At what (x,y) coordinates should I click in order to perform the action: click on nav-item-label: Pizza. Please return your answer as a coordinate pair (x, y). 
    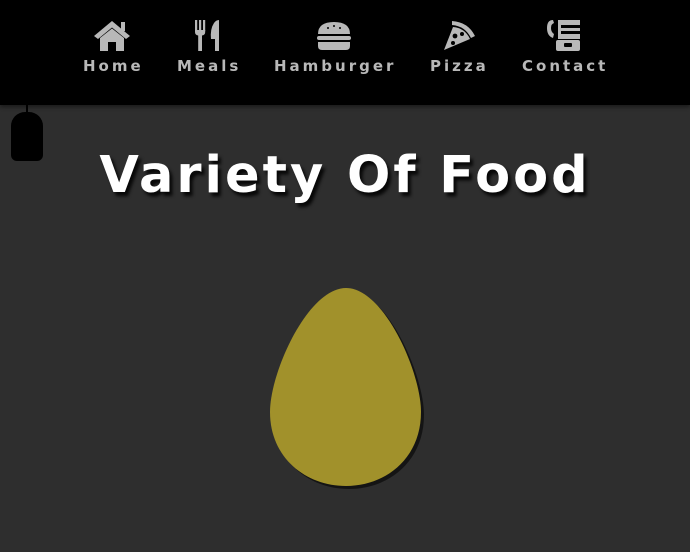
    Looking at the image, I should click on (459, 66).